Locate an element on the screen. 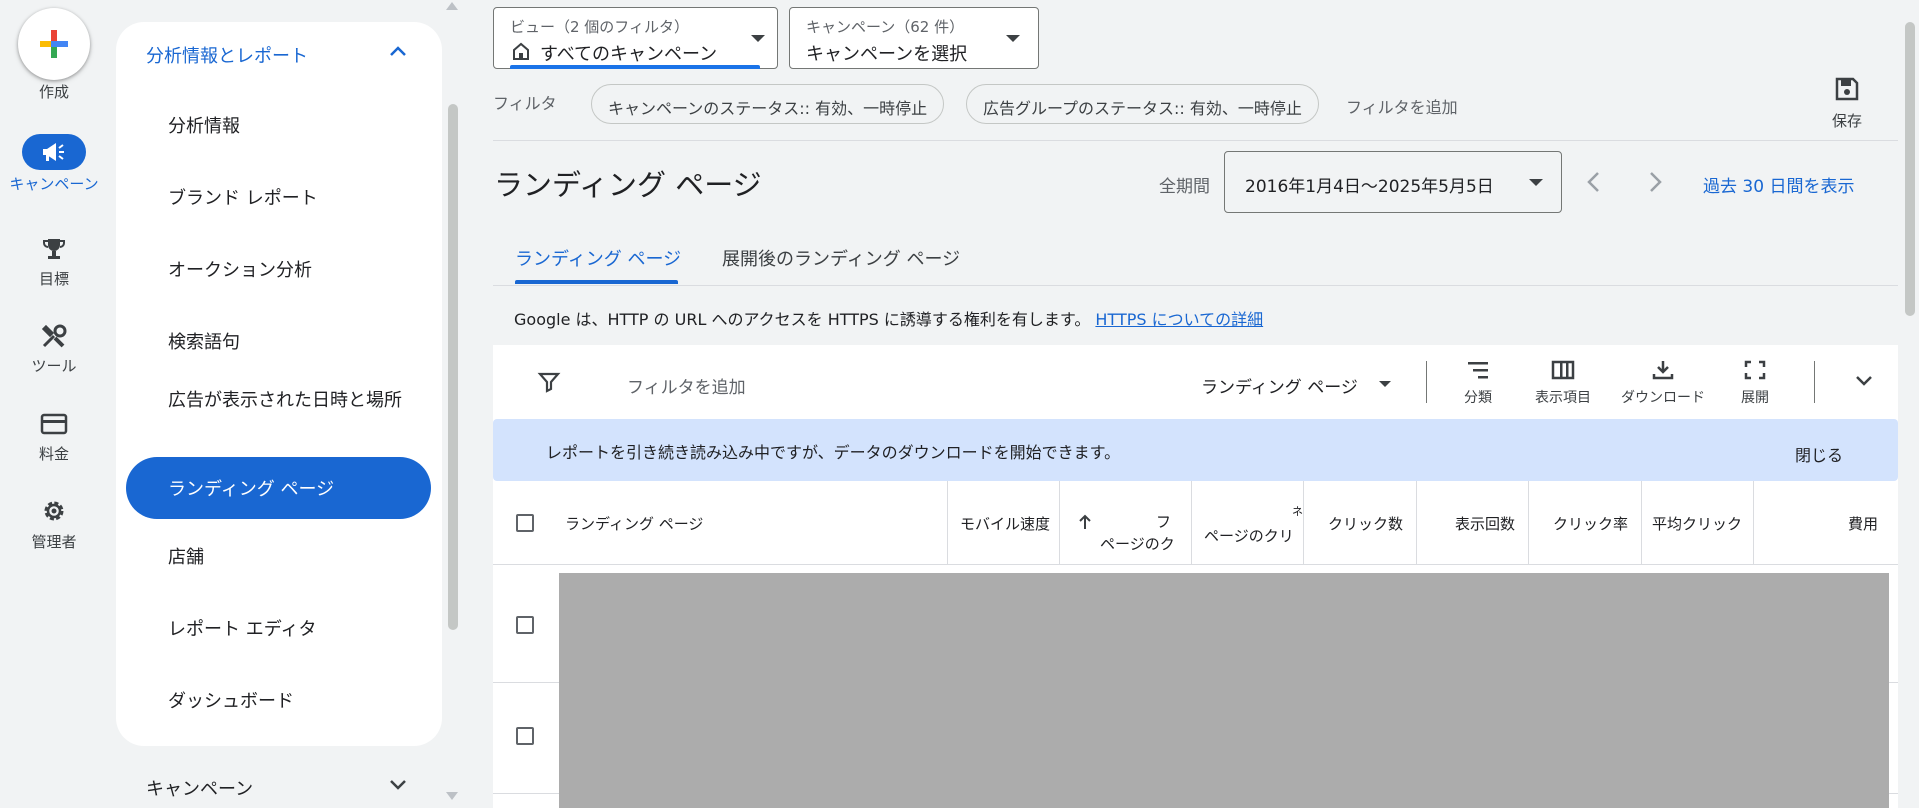  campaign-dropdown: キャンペーン（62 件） キャンペーンを選択 is located at coordinates (914, 38).